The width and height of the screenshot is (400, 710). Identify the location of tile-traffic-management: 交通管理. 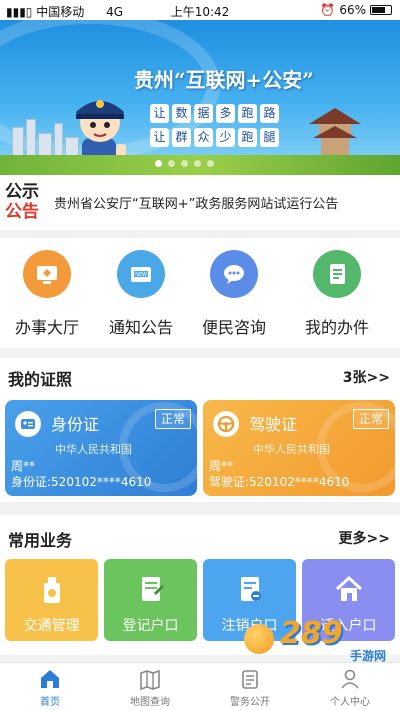
(51, 600).